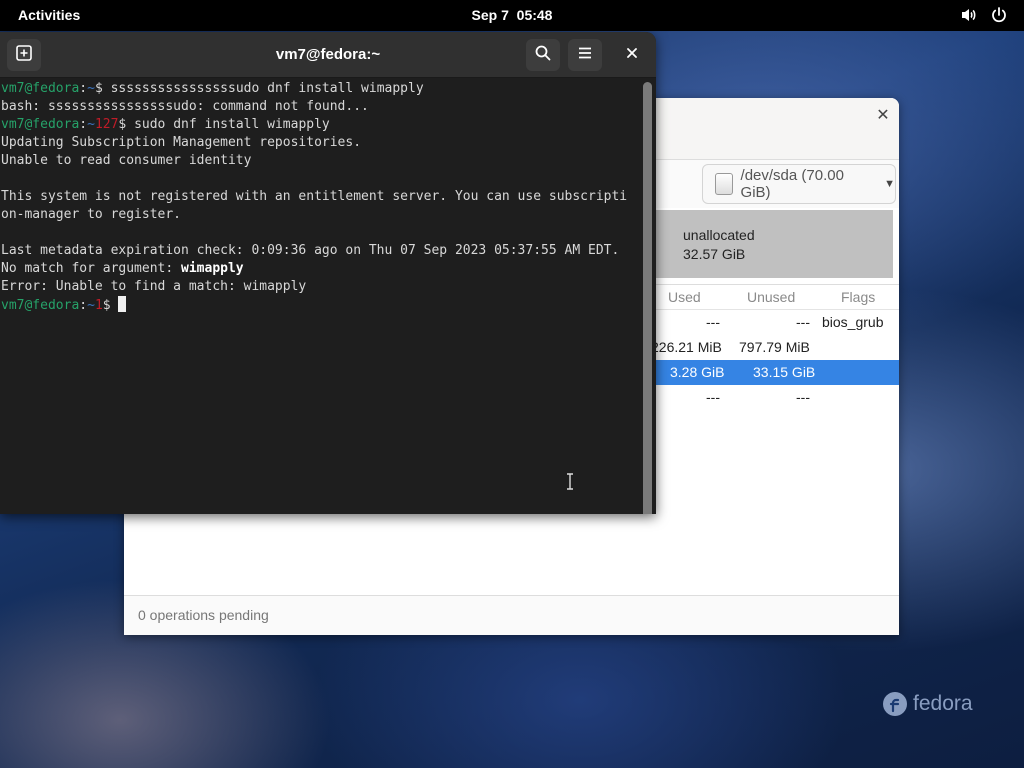 Image resolution: width=1024 pixels, height=768 pixels. What do you see at coordinates (969, 15) in the screenshot?
I see `volume-icon` at bounding box center [969, 15].